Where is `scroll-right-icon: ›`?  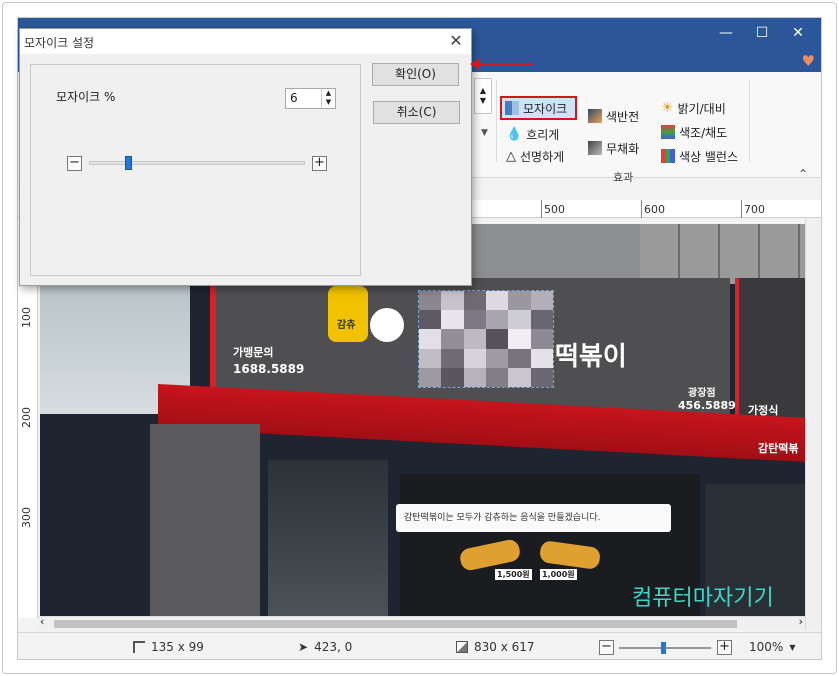
scroll-right-icon: › is located at coordinates (801, 621).